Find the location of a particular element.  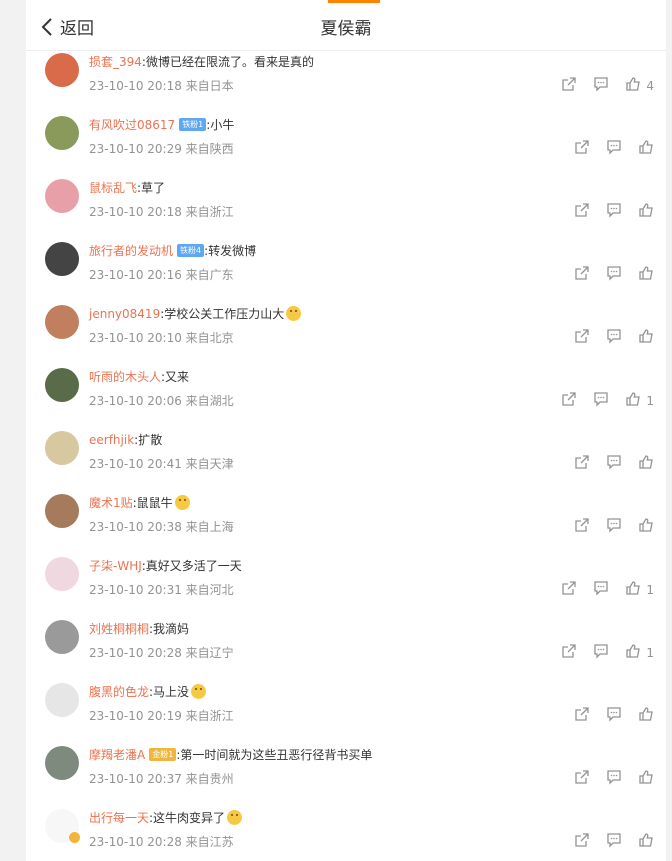

comment-meta: 23-10-10 20:18 来自日本 is located at coordinates (161, 86).